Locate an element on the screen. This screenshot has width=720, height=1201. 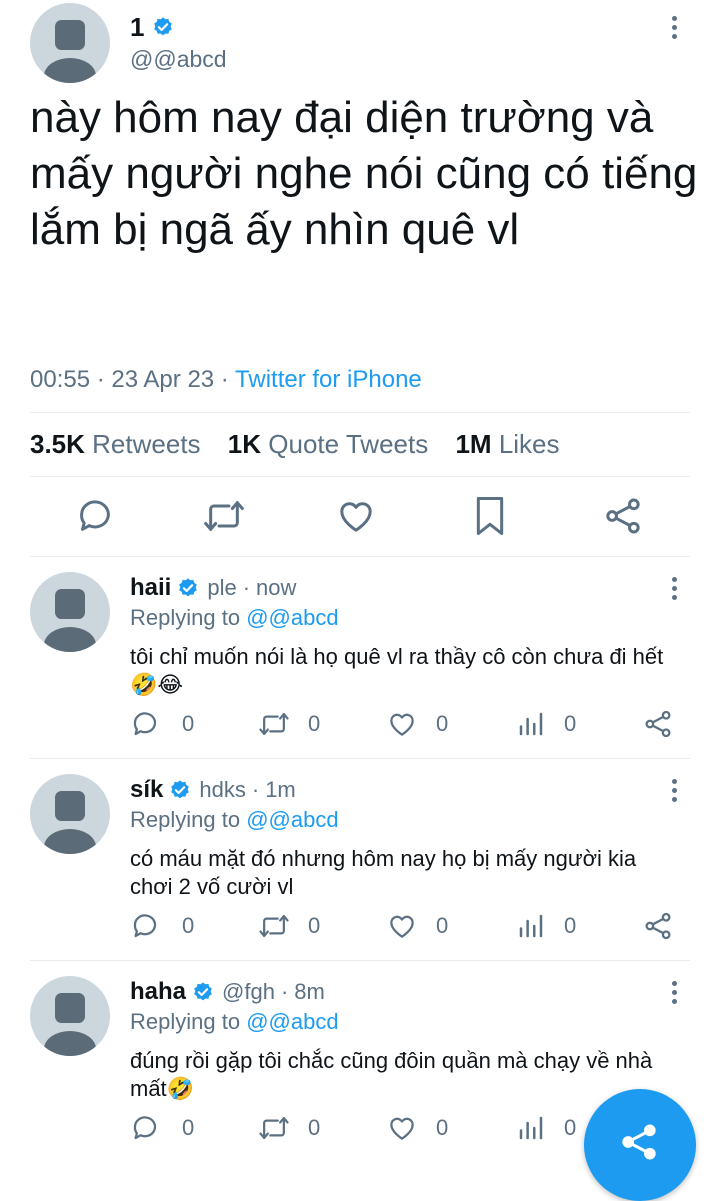
retweets-stat: 3.5K Retweets is located at coordinates (115, 444).